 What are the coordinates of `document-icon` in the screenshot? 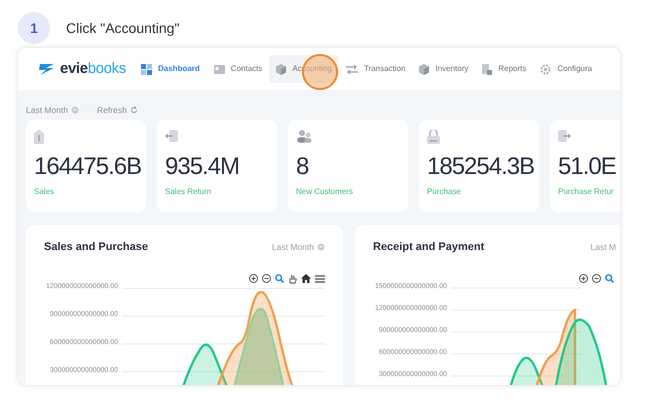 It's located at (487, 69).